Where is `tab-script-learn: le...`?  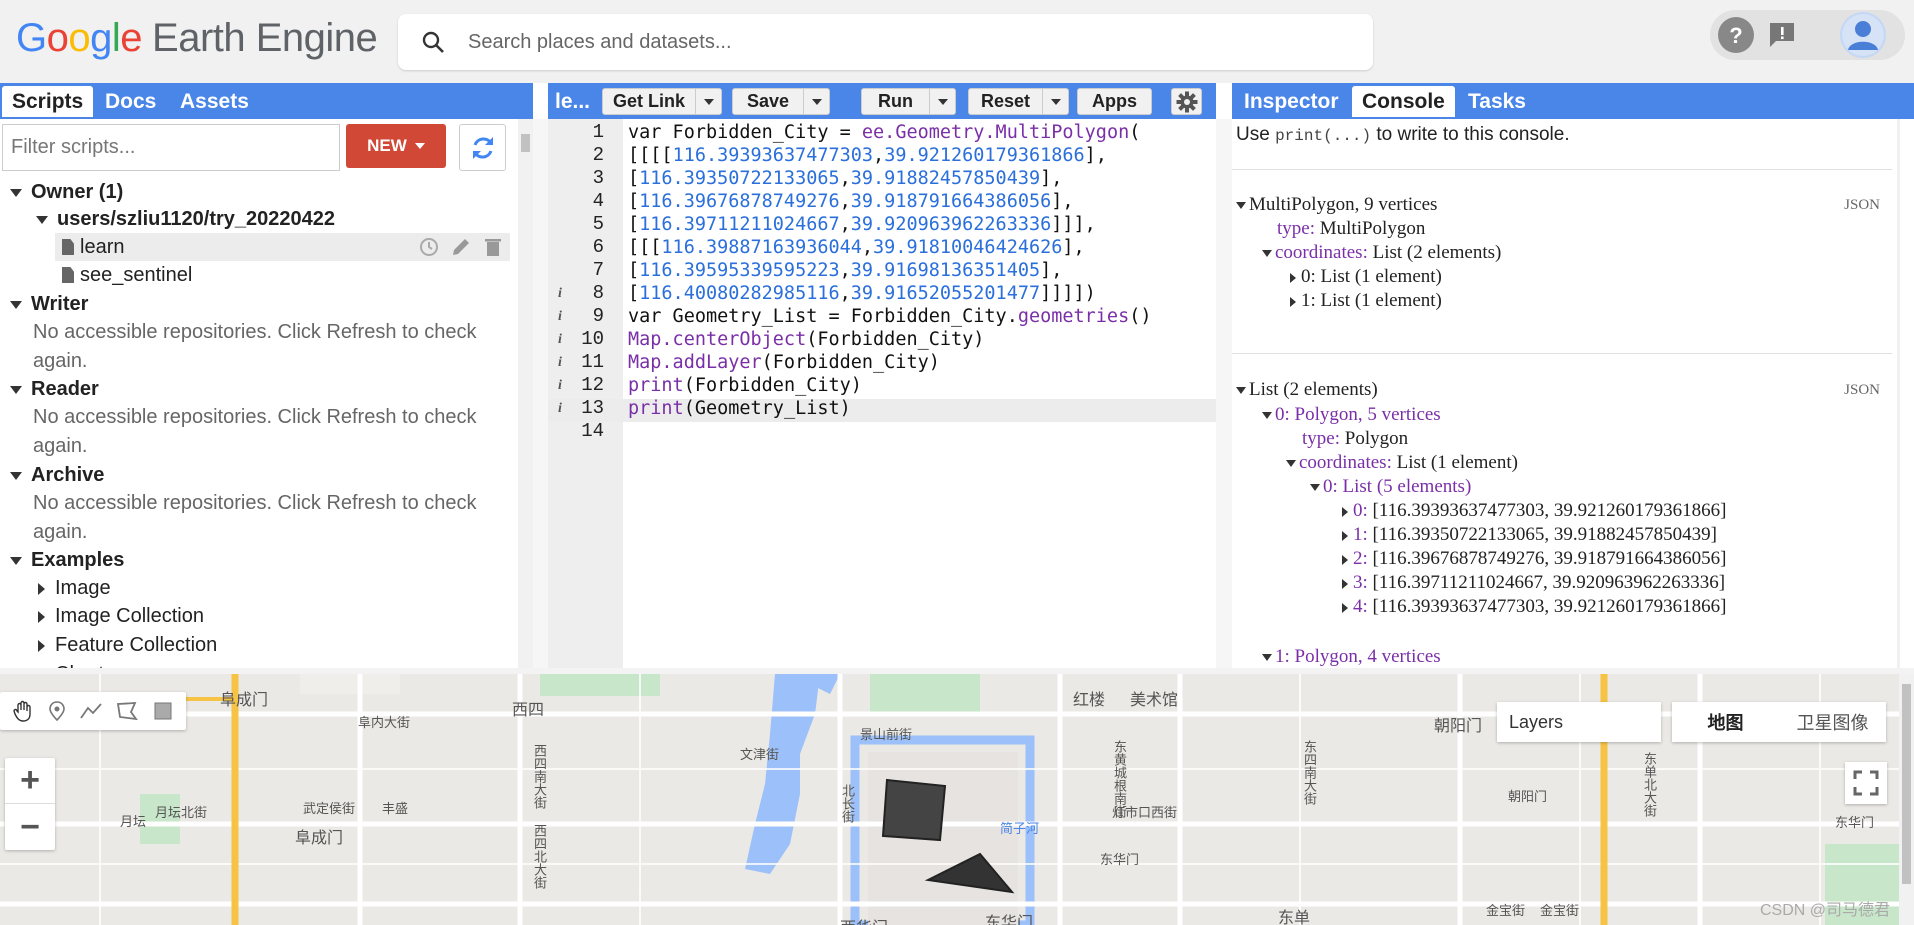
tab-script-learn: le... is located at coordinates (572, 101).